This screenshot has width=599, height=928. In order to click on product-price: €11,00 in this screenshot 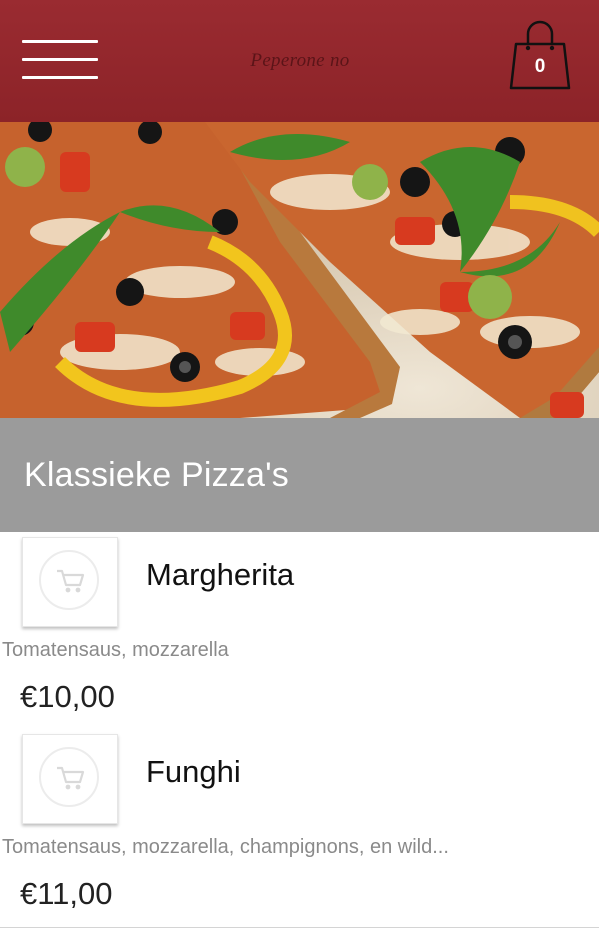, I will do `click(66, 893)`.